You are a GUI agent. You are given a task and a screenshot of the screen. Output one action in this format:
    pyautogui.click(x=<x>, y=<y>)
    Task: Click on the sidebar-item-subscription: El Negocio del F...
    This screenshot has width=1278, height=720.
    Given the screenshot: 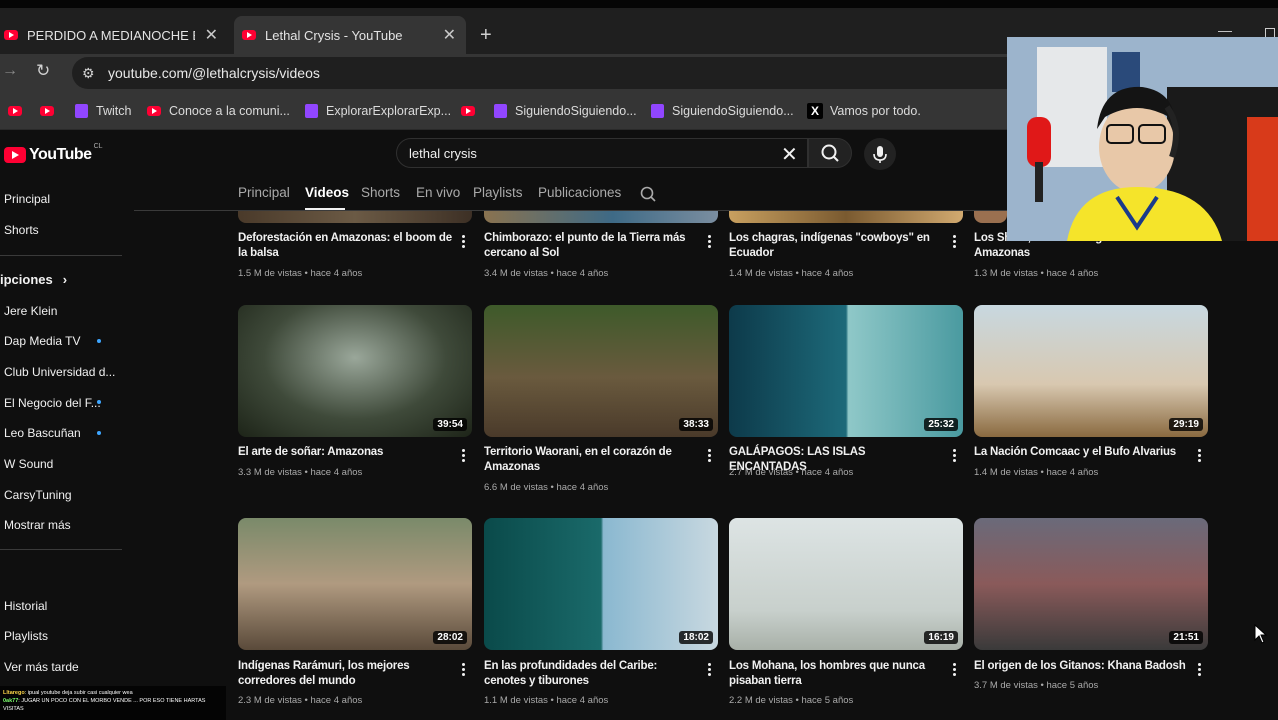 What is the action you would take?
    pyautogui.click(x=52, y=403)
    